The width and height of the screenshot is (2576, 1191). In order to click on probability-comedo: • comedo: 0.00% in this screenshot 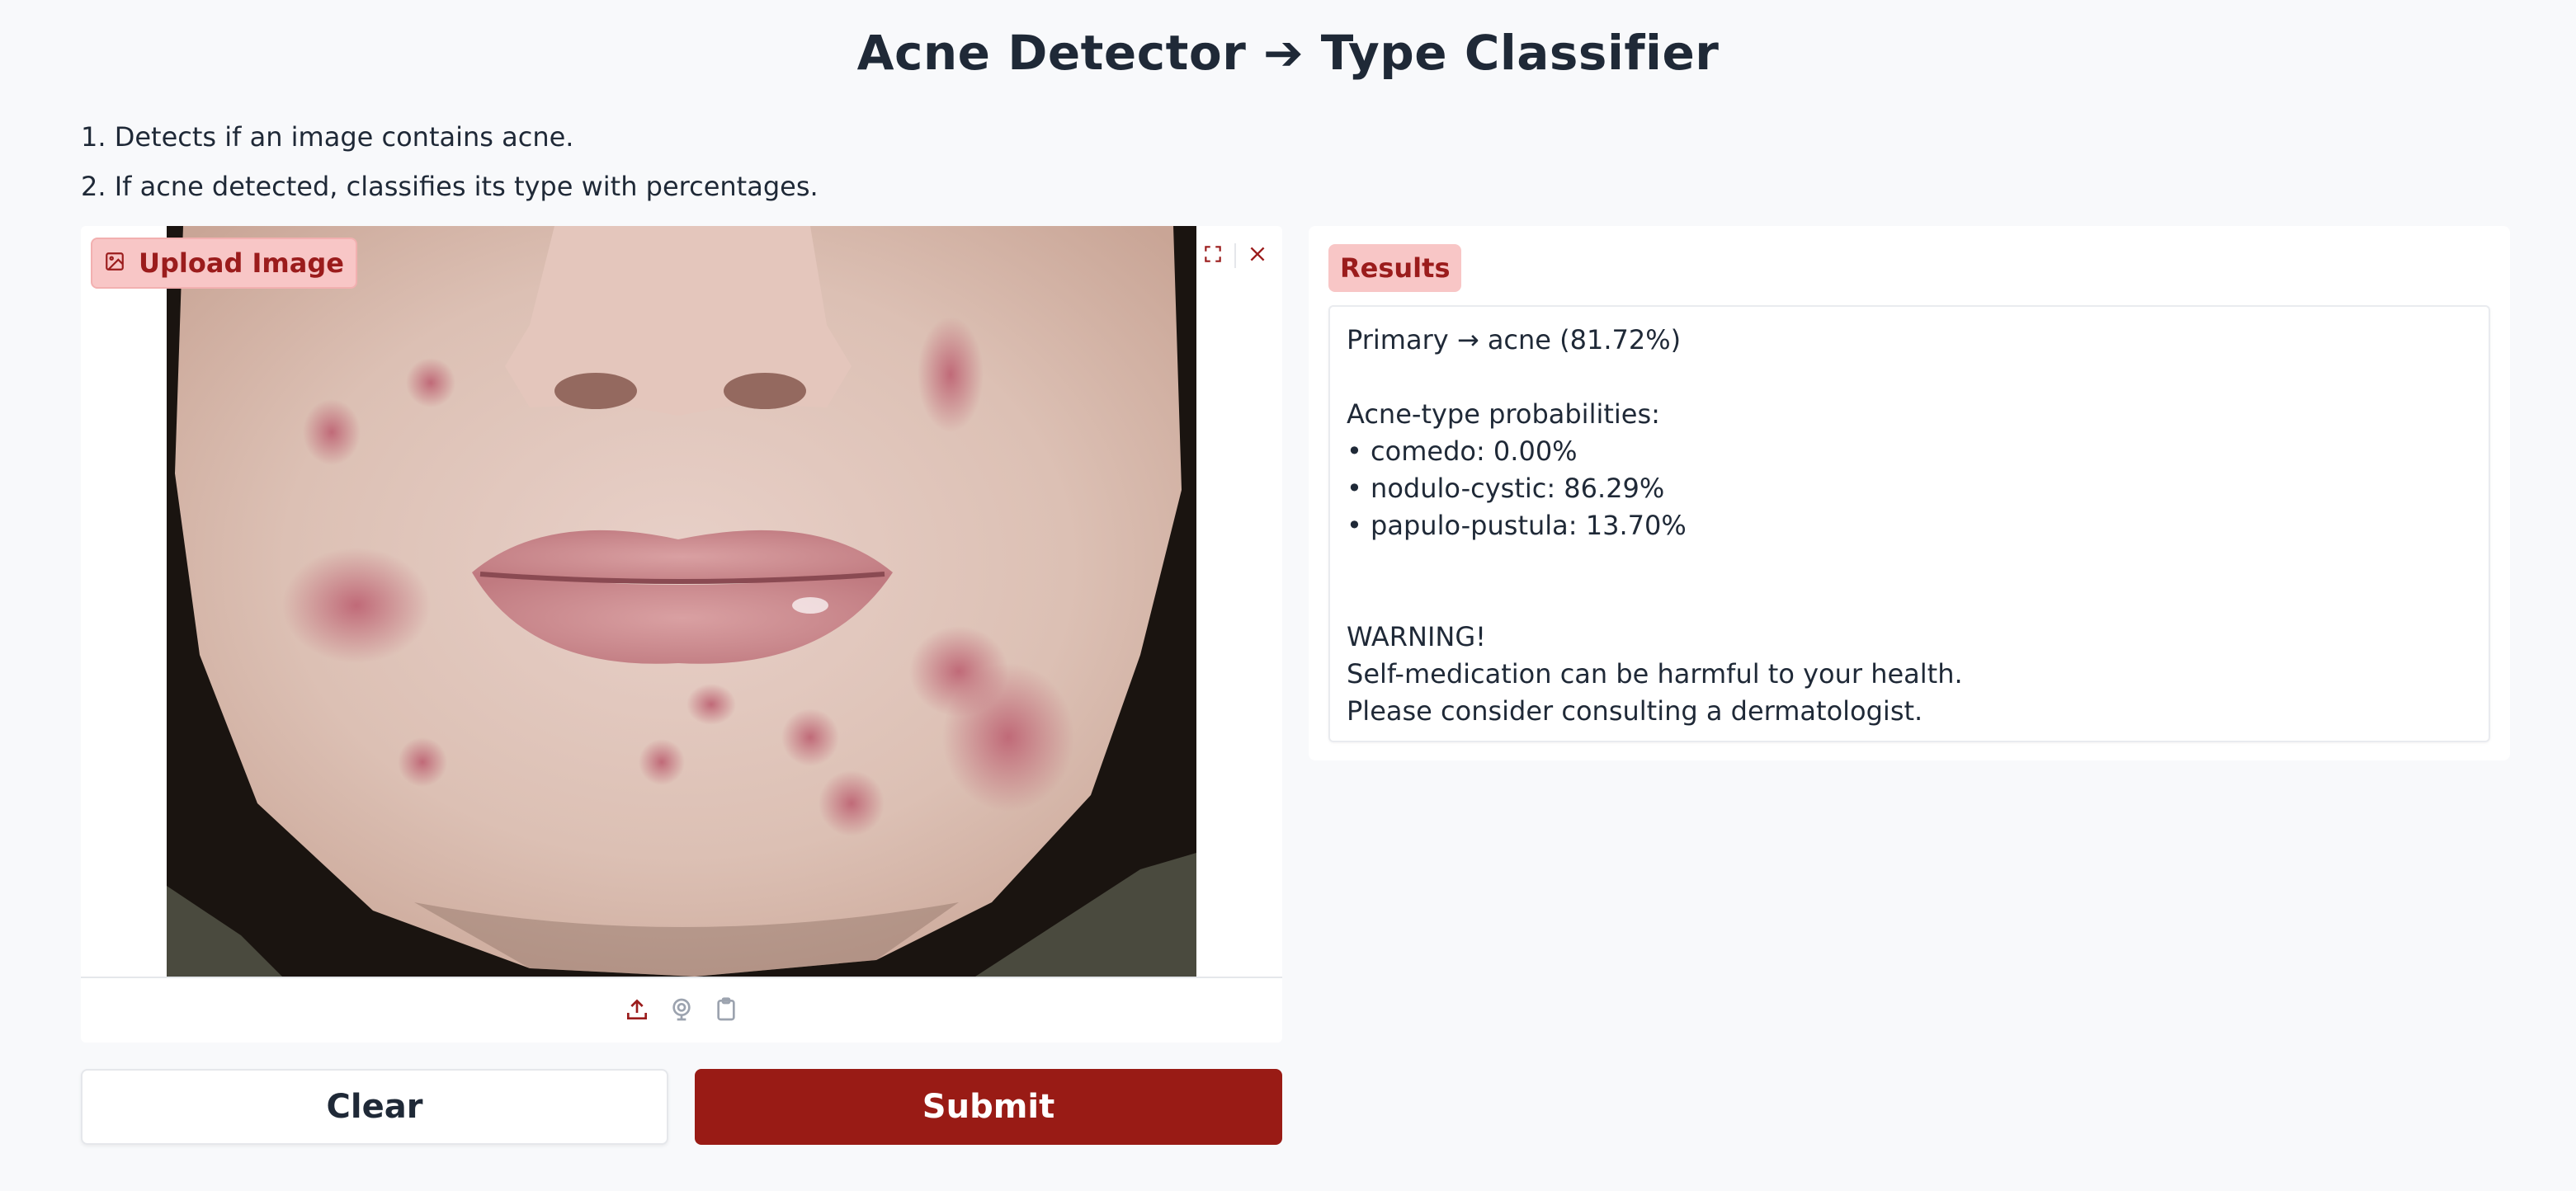, I will do `click(1462, 451)`.